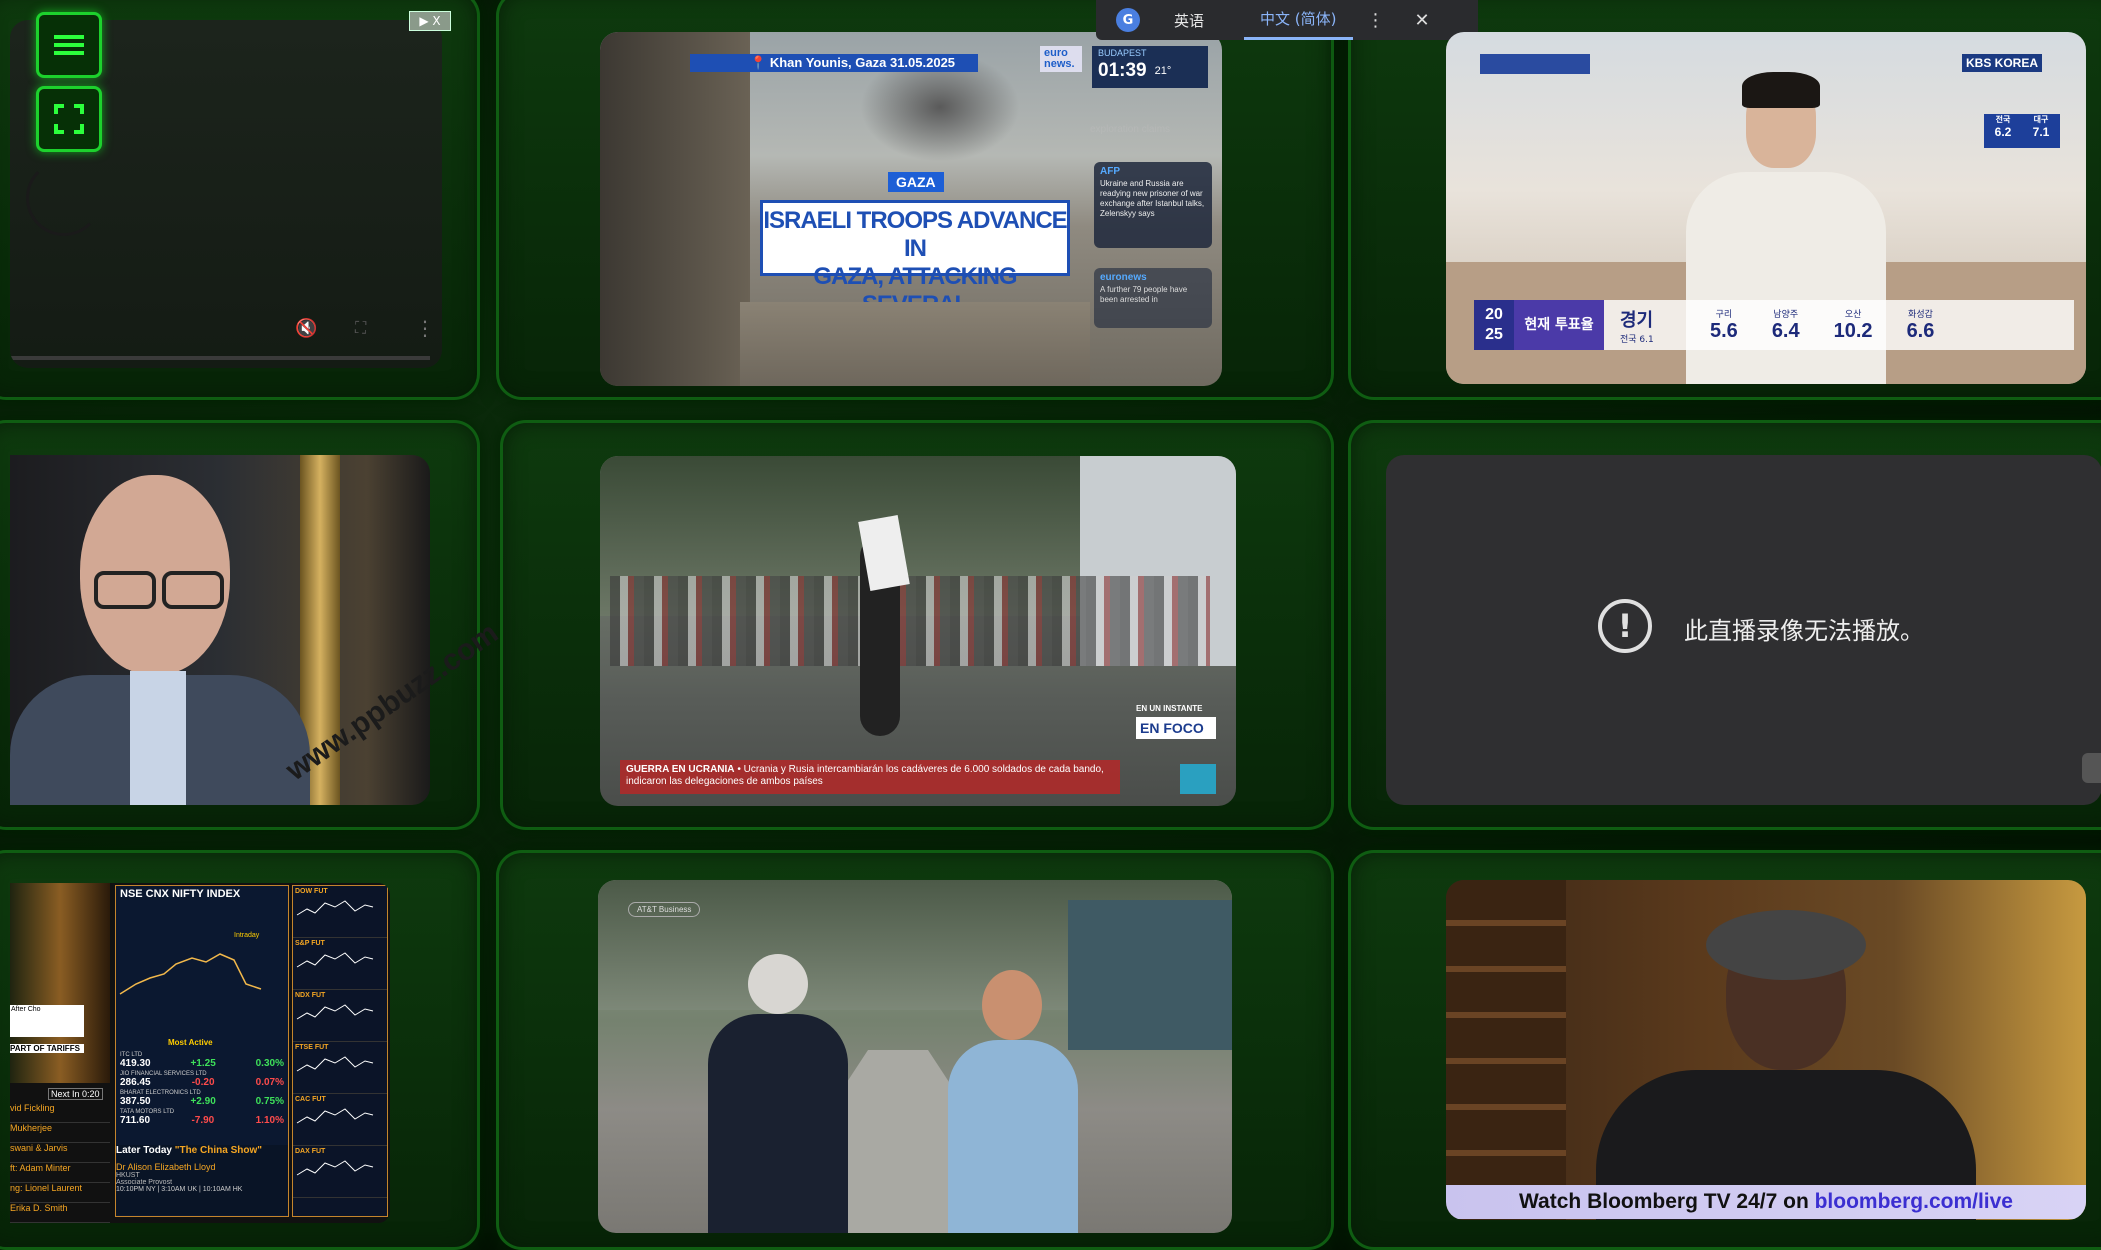 The width and height of the screenshot is (2101, 1250). I want to click on futures-item: S&P FUT, so click(340, 964).